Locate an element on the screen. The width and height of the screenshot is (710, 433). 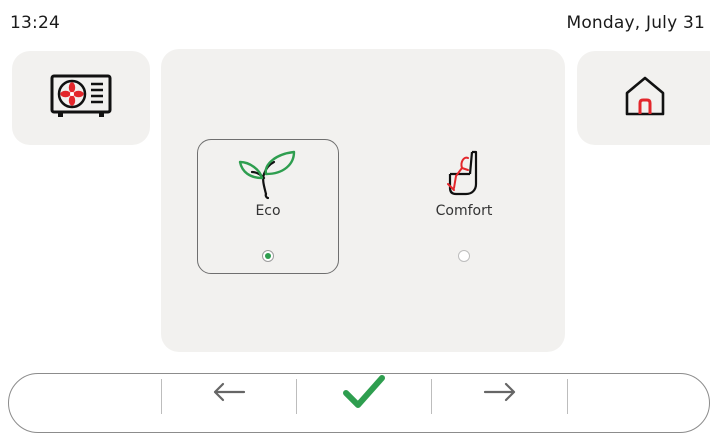
home-tile is located at coordinates (643, 98).